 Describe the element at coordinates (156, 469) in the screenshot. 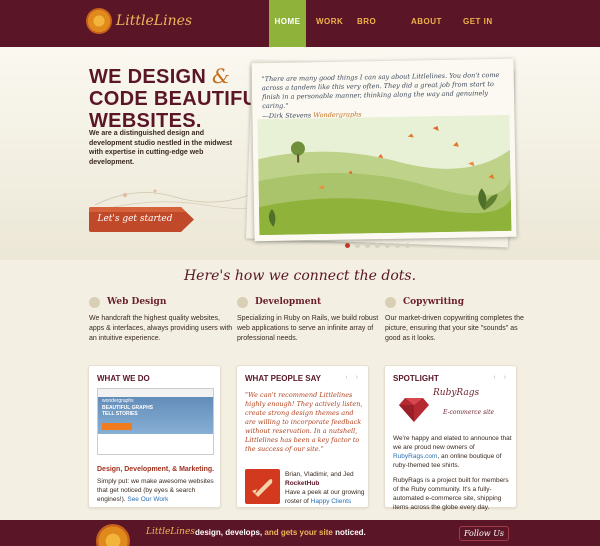

I see `box-subtitle: Design, Development, & Marketing.` at that location.